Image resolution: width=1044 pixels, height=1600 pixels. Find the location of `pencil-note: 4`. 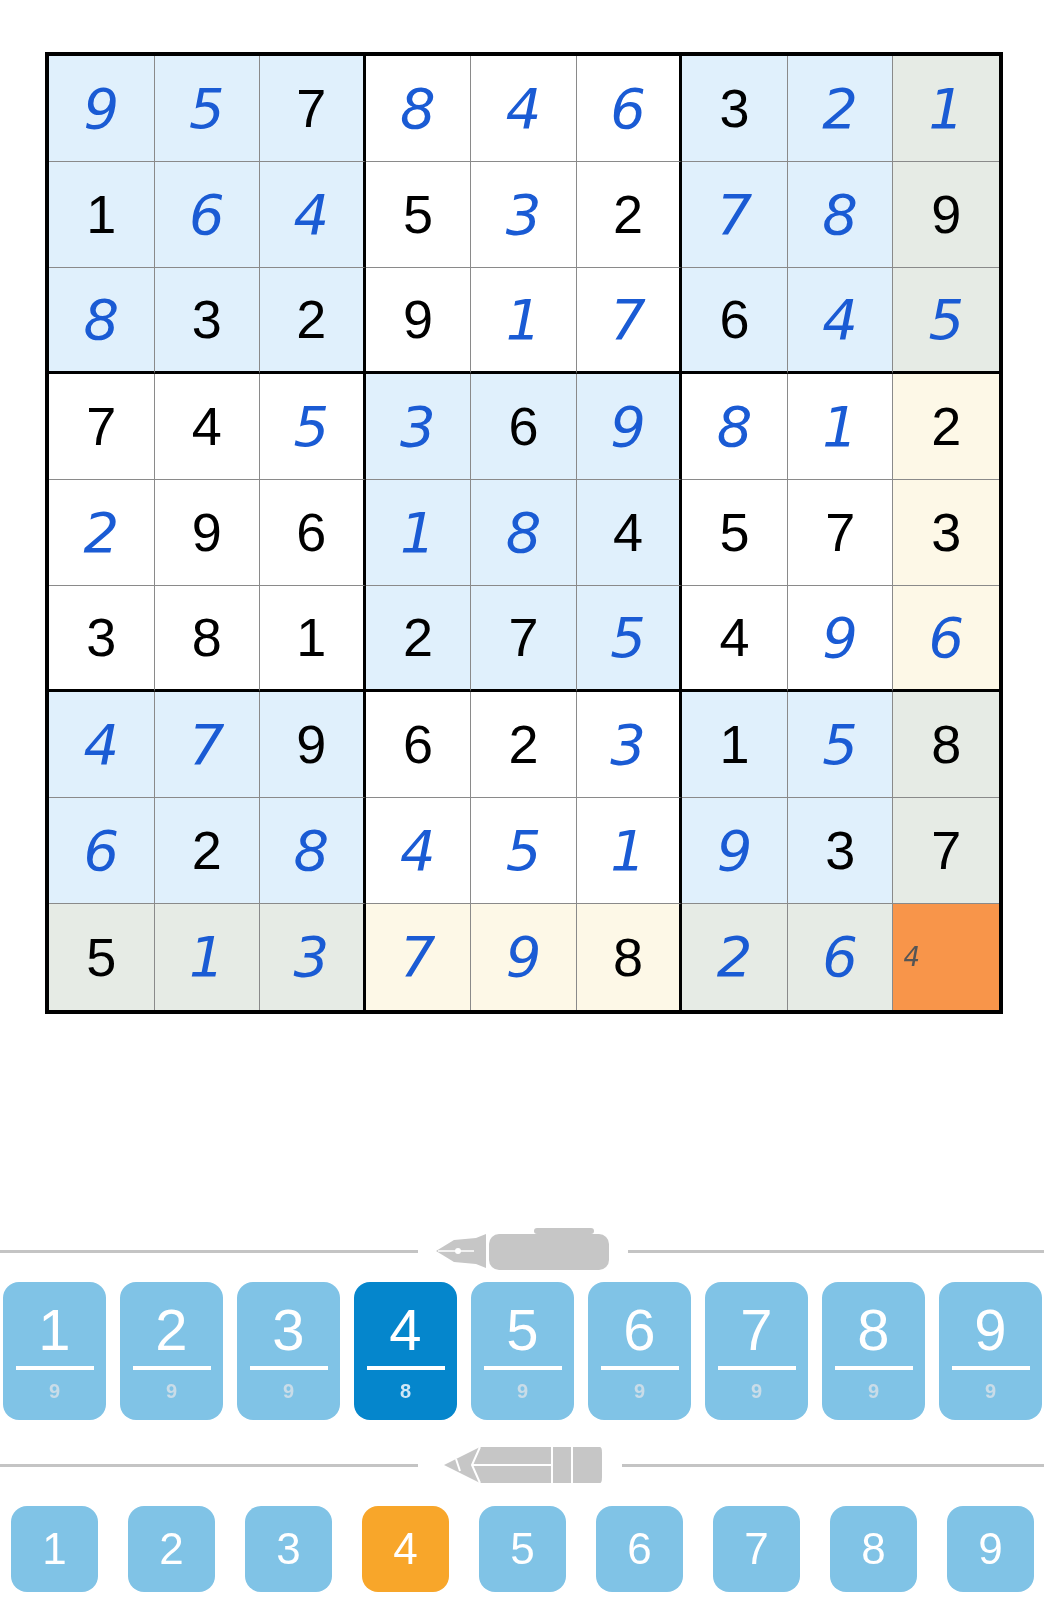

pencil-note: 4 is located at coordinates (911, 957).